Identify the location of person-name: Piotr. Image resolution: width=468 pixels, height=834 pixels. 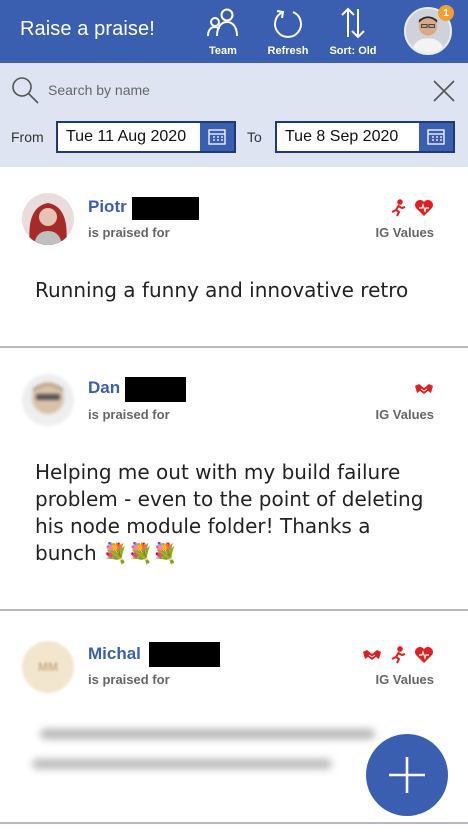
(107, 207).